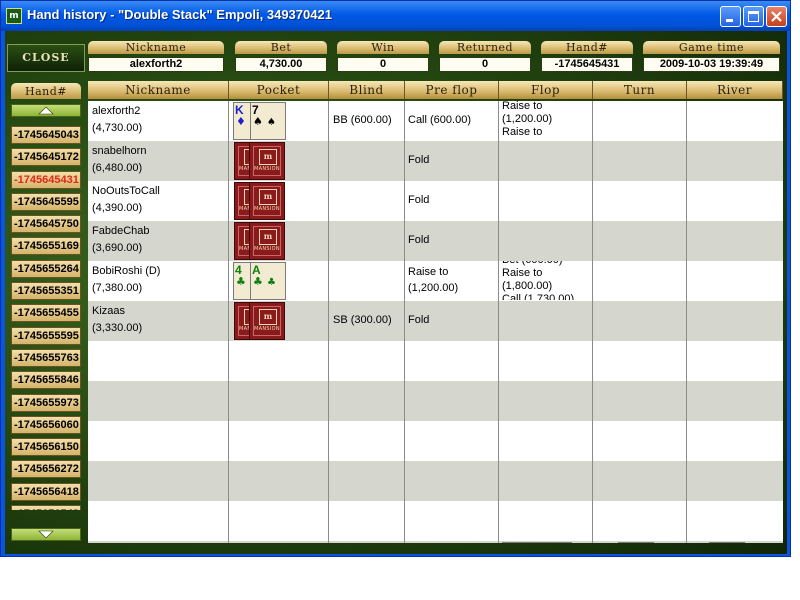  What do you see at coordinates (279, 90) in the screenshot?
I see `column-header-pocket: Pocket` at bounding box center [279, 90].